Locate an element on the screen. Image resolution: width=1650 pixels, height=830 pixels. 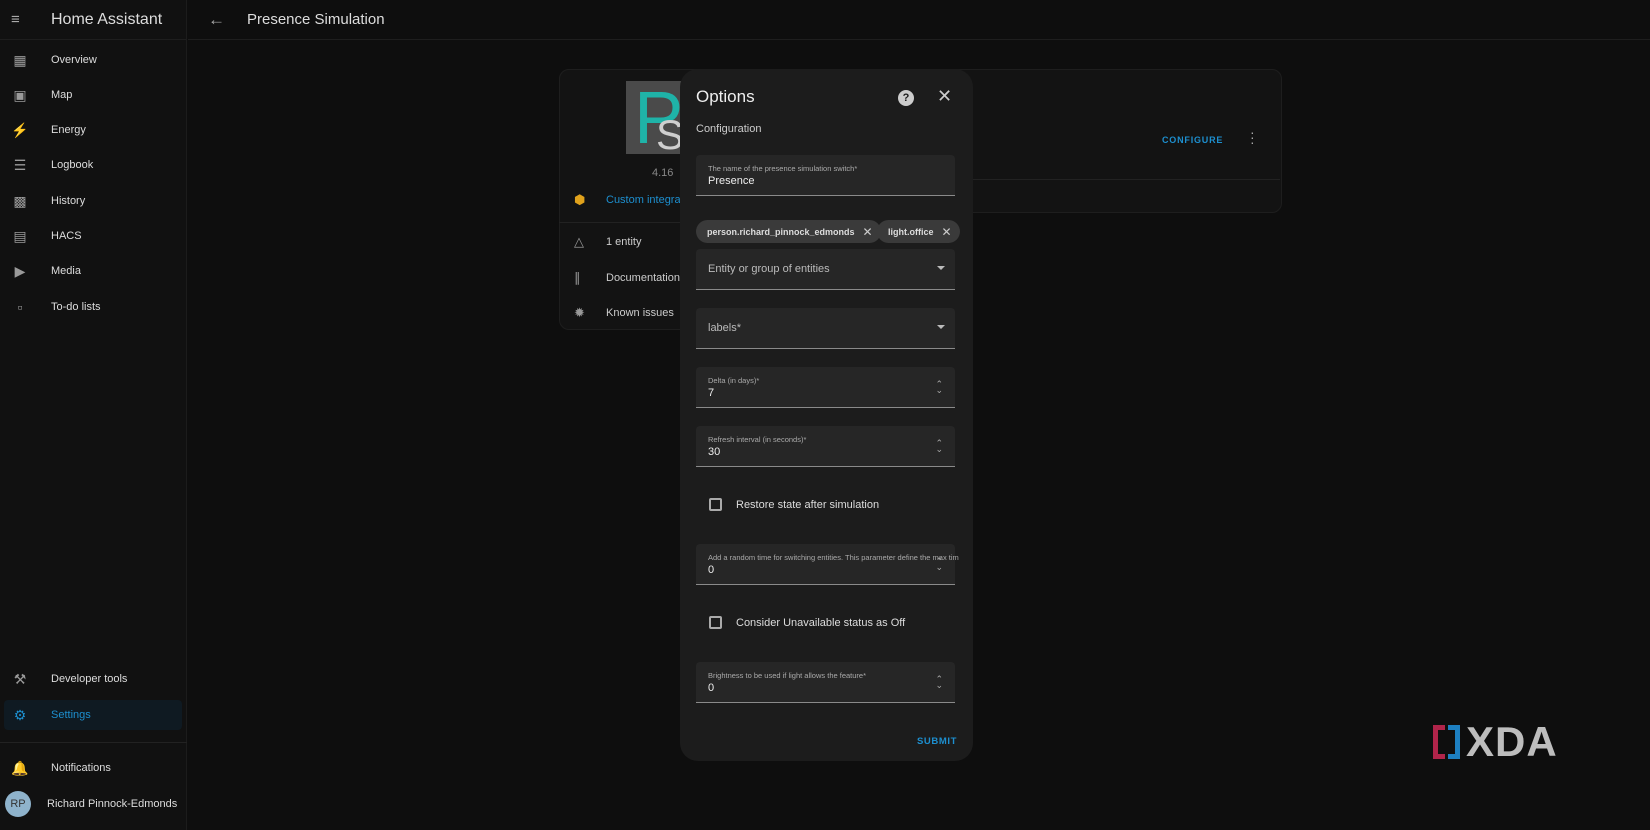
sidebar-item-label: Map is located at coordinates (62, 95).